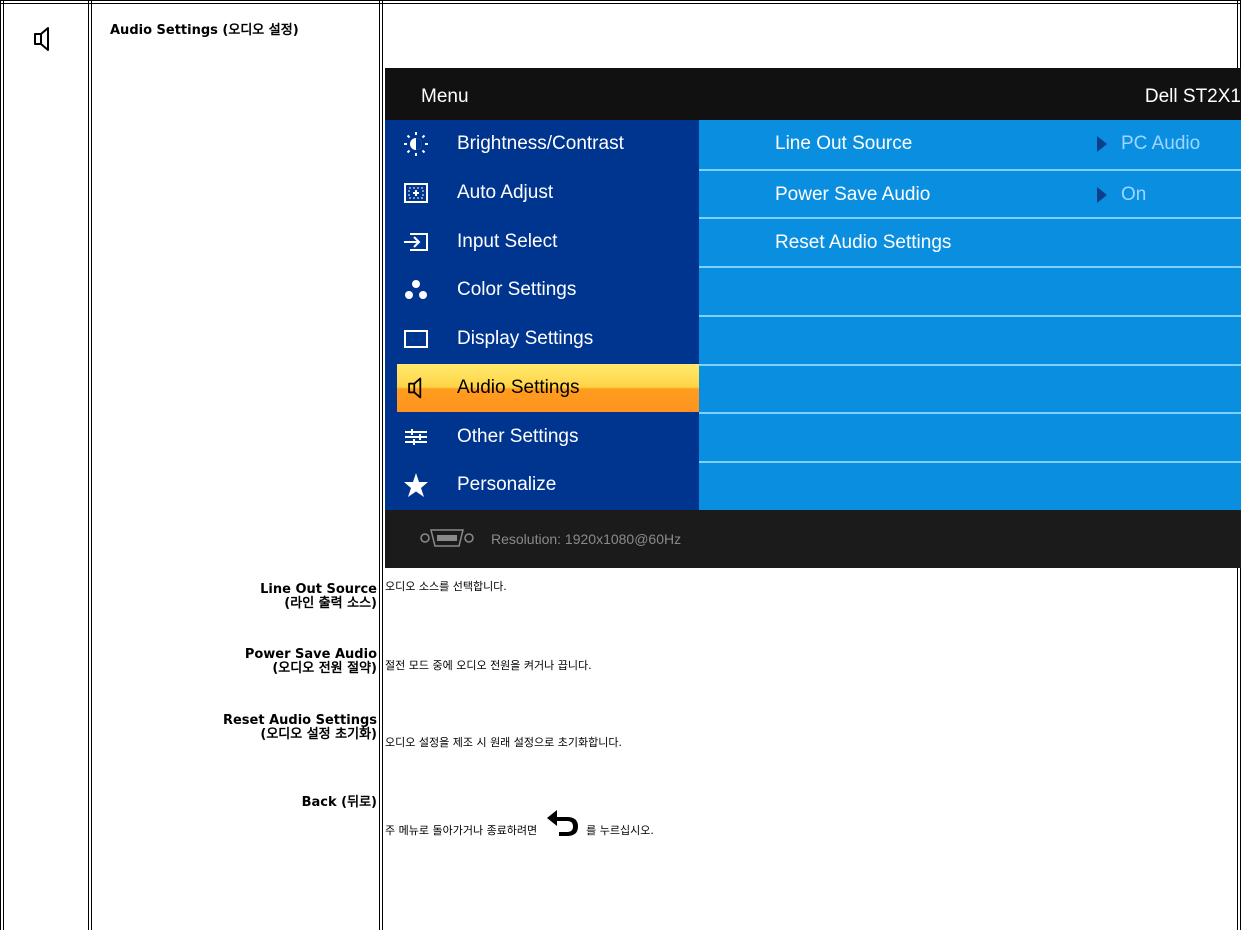 The height and width of the screenshot is (930, 1241). I want to click on osd-row-value: PC Audio, so click(1161, 143).